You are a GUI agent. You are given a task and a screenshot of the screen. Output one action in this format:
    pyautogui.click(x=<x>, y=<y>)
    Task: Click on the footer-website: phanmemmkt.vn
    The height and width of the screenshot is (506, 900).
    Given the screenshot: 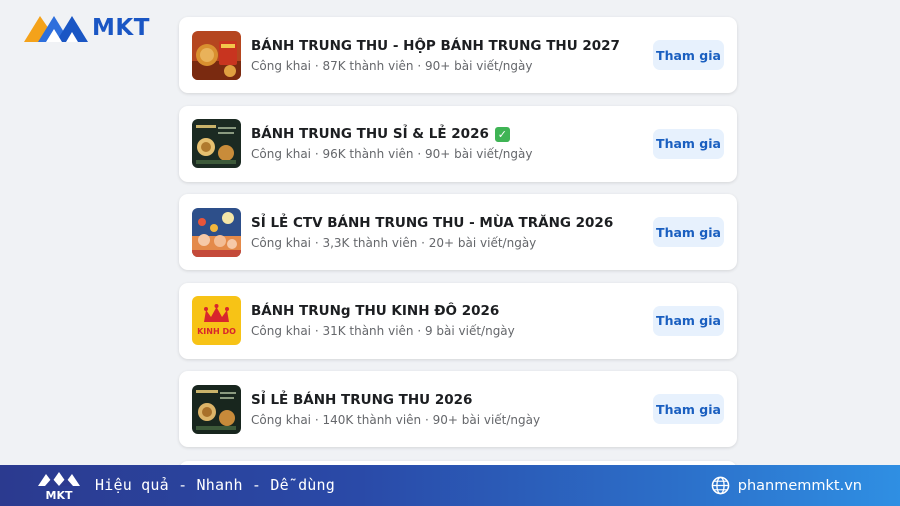 What is the action you would take?
    pyautogui.click(x=786, y=485)
    